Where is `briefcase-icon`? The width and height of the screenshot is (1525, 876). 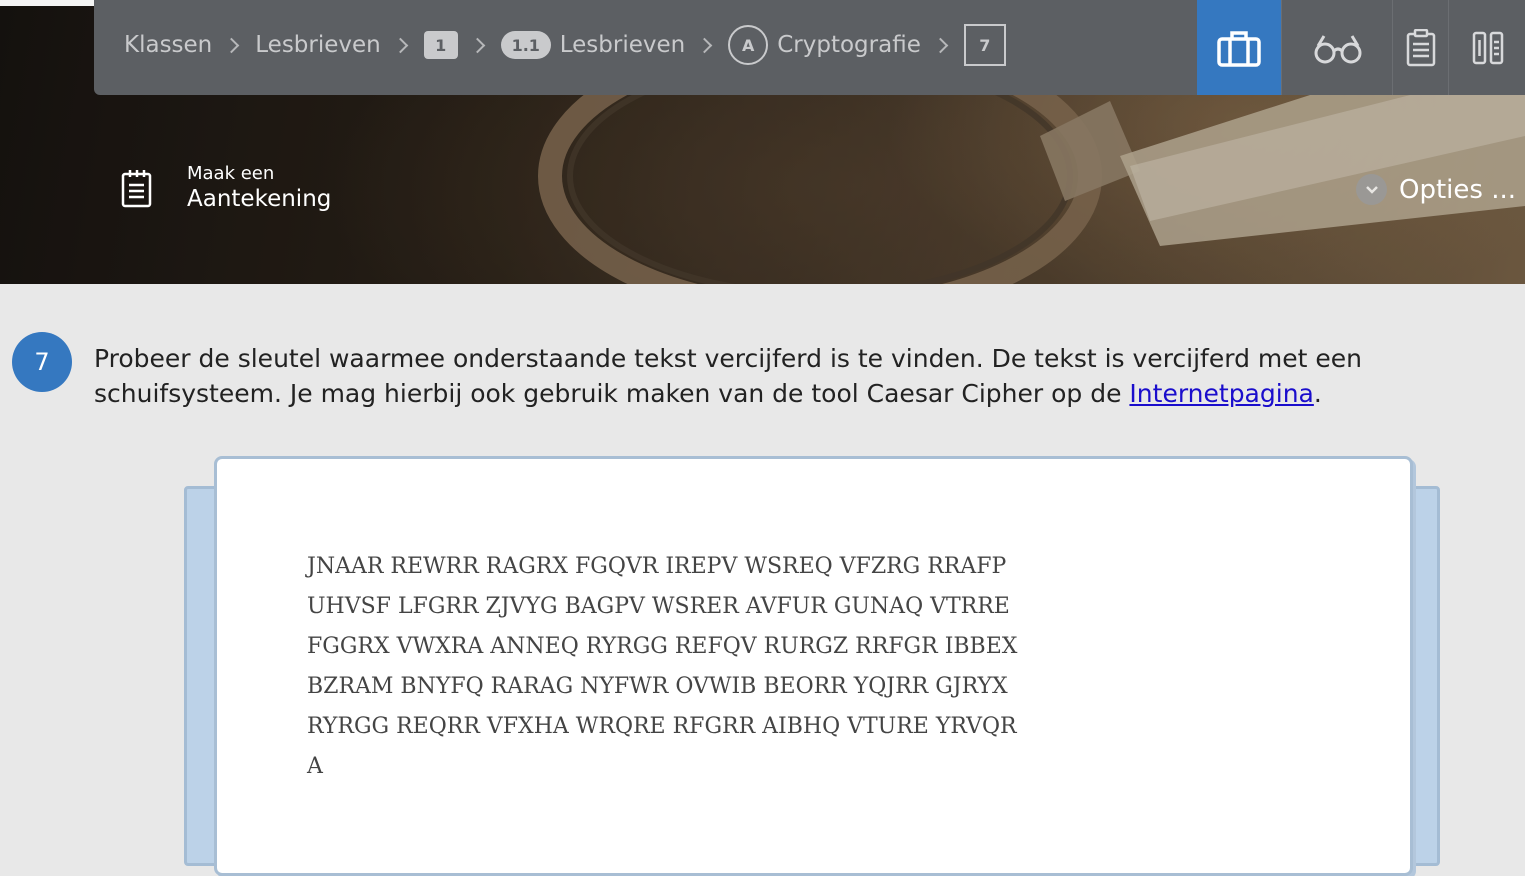 briefcase-icon is located at coordinates (1239, 48).